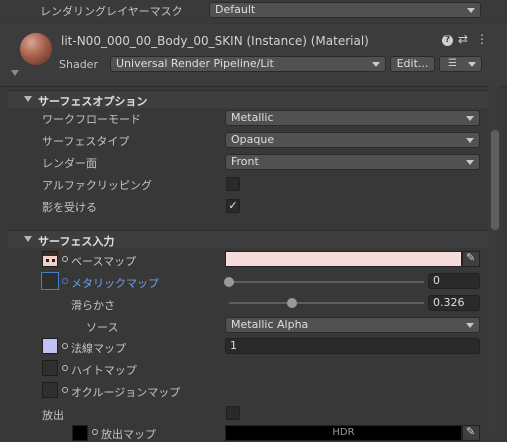 This screenshot has height=442, width=507. I want to click on more-icon: ⋮, so click(482, 39).